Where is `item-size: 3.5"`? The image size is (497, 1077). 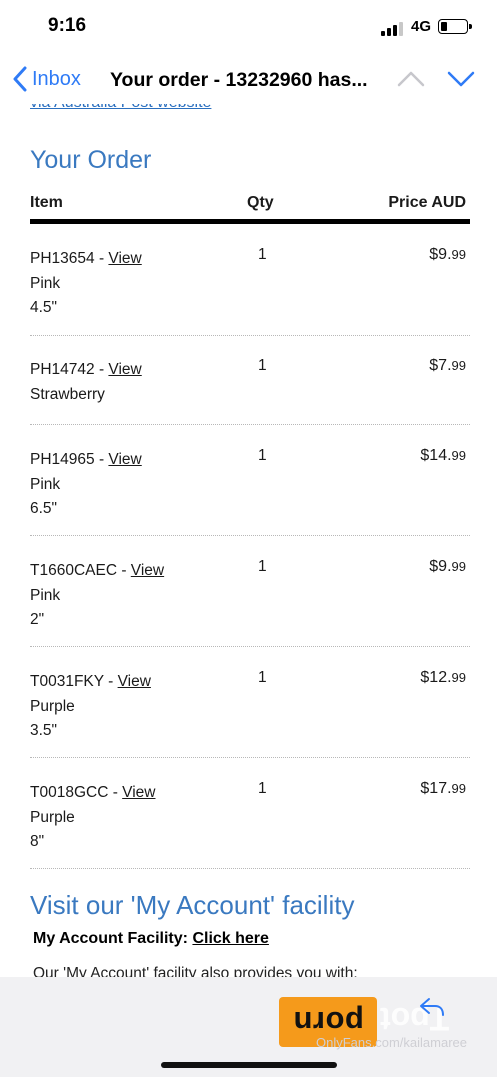 item-size: 3.5" is located at coordinates (44, 730).